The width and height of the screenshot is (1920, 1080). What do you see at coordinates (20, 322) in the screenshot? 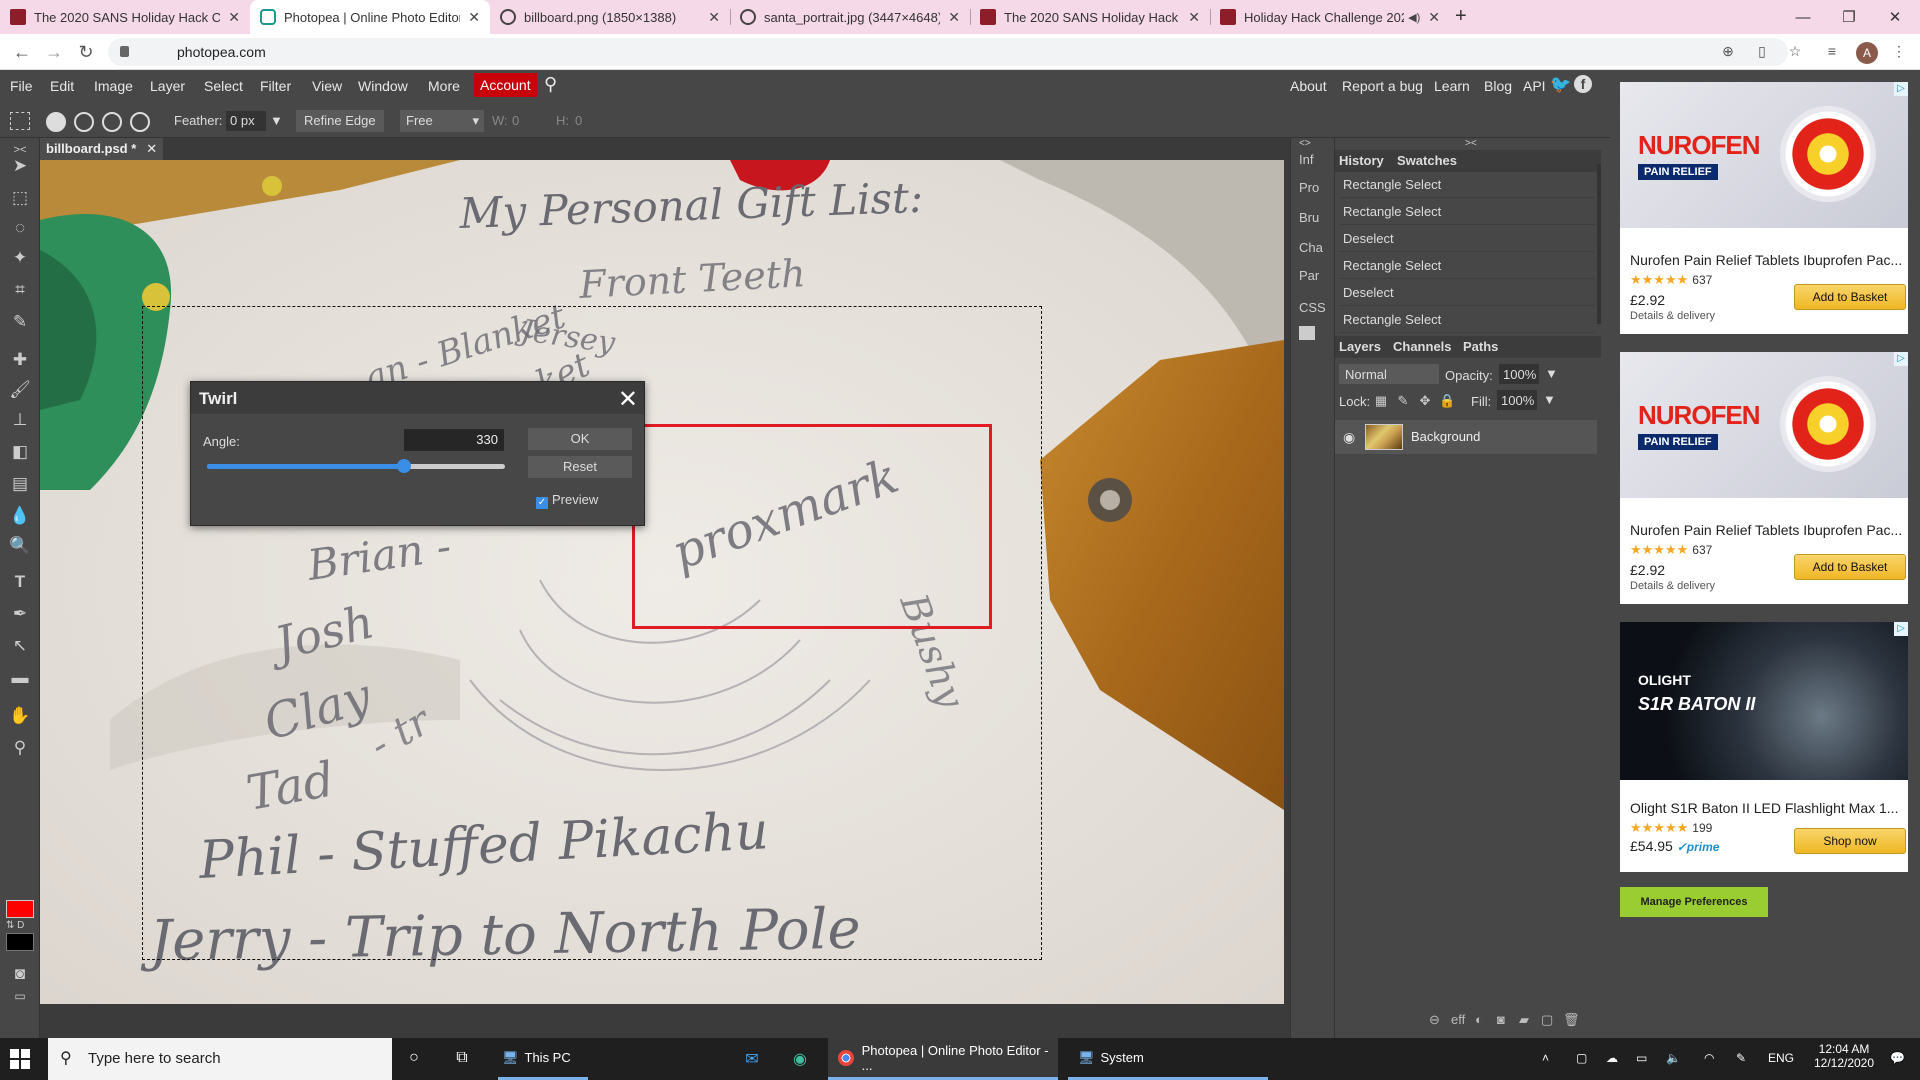
I see `eyedropper-icon: ✎` at bounding box center [20, 322].